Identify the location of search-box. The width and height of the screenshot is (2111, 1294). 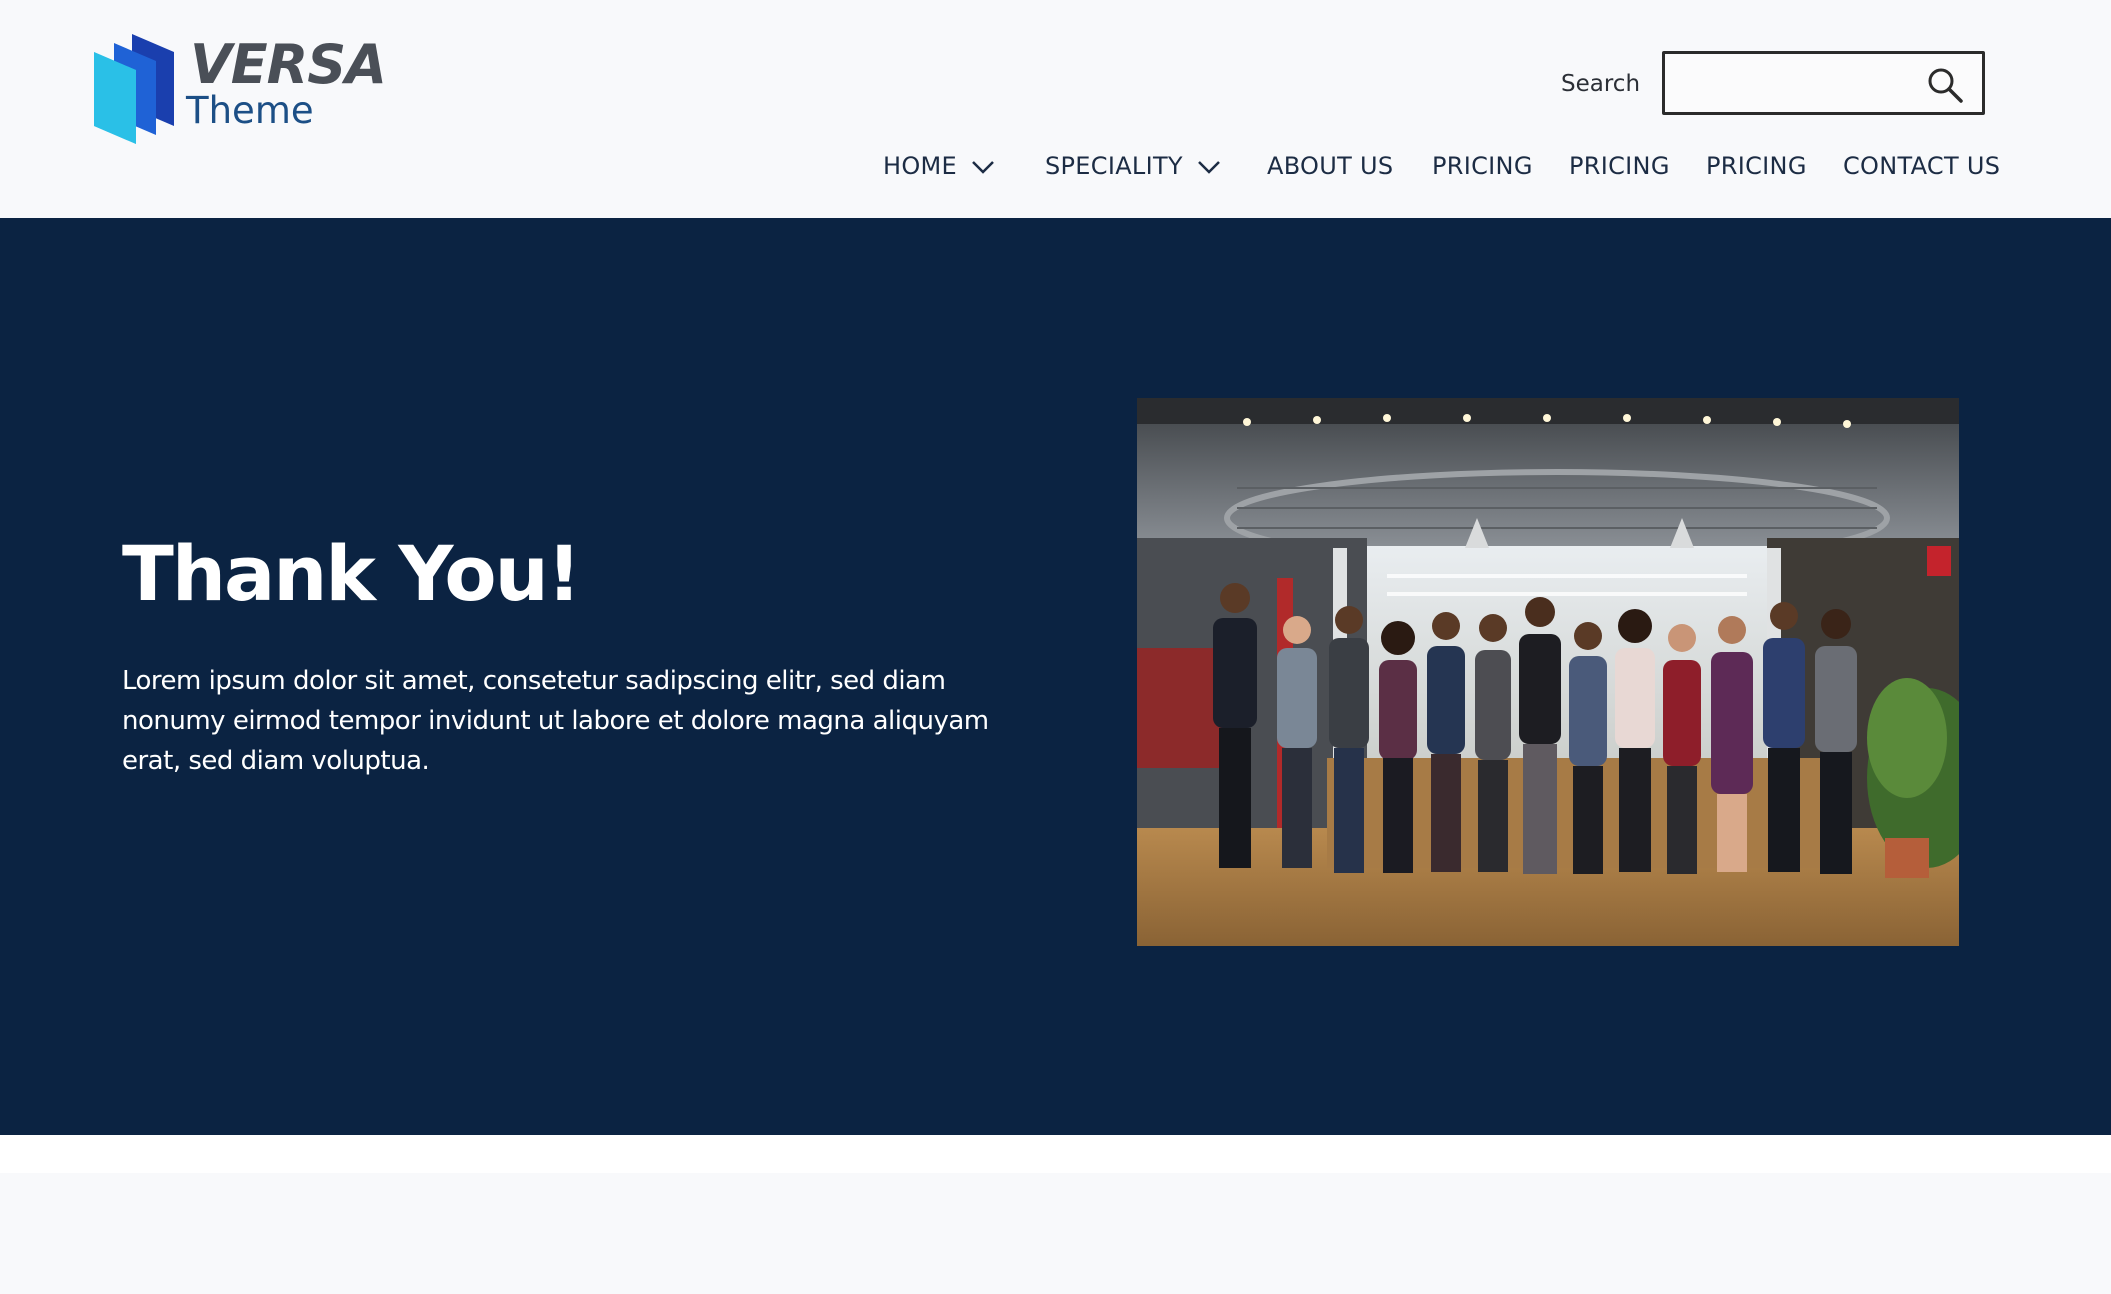
(1823, 83).